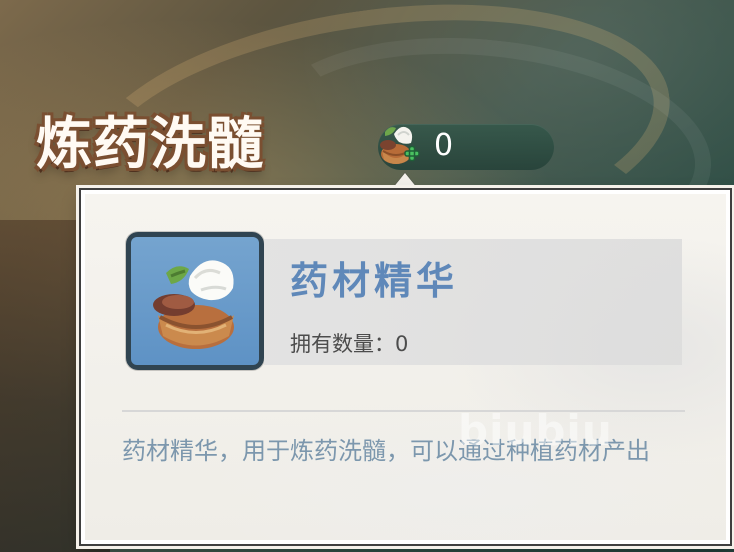 The height and width of the screenshot is (552, 734). What do you see at coordinates (444, 145) in the screenshot?
I see `resource-count: 0` at bounding box center [444, 145].